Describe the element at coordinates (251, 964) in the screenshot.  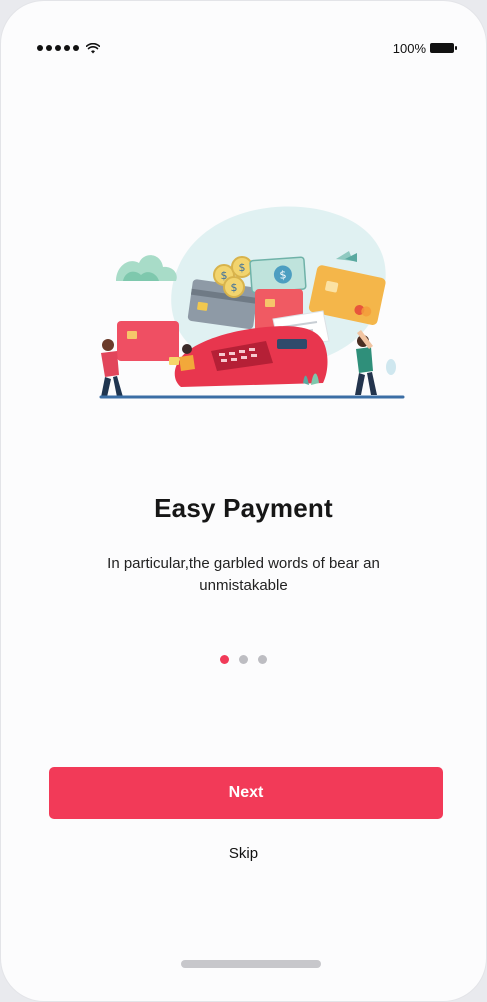
I see `home-indicator` at that location.